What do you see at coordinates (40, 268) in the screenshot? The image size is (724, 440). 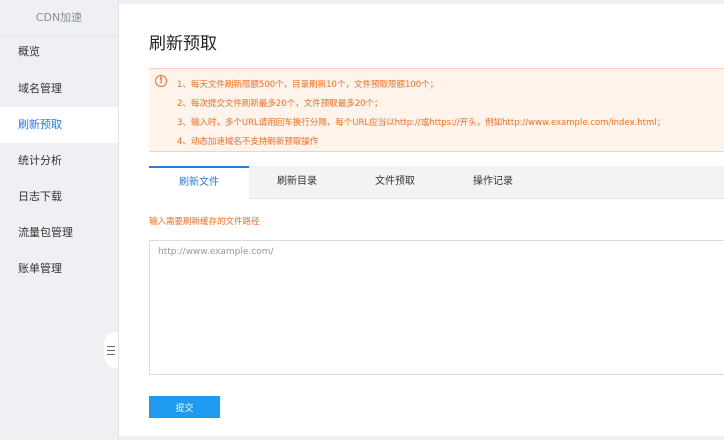 I see `sidebar-item-label: 账单管理` at bounding box center [40, 268].